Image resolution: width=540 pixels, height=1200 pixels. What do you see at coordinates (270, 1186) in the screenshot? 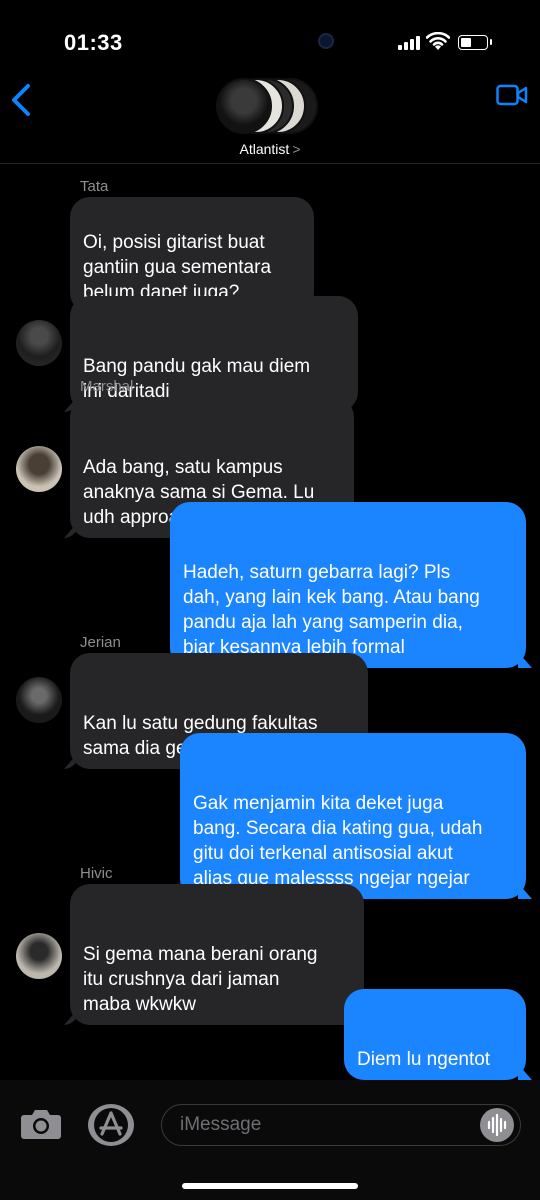
I see `home-indicator` at bounding box center [270, 1186].